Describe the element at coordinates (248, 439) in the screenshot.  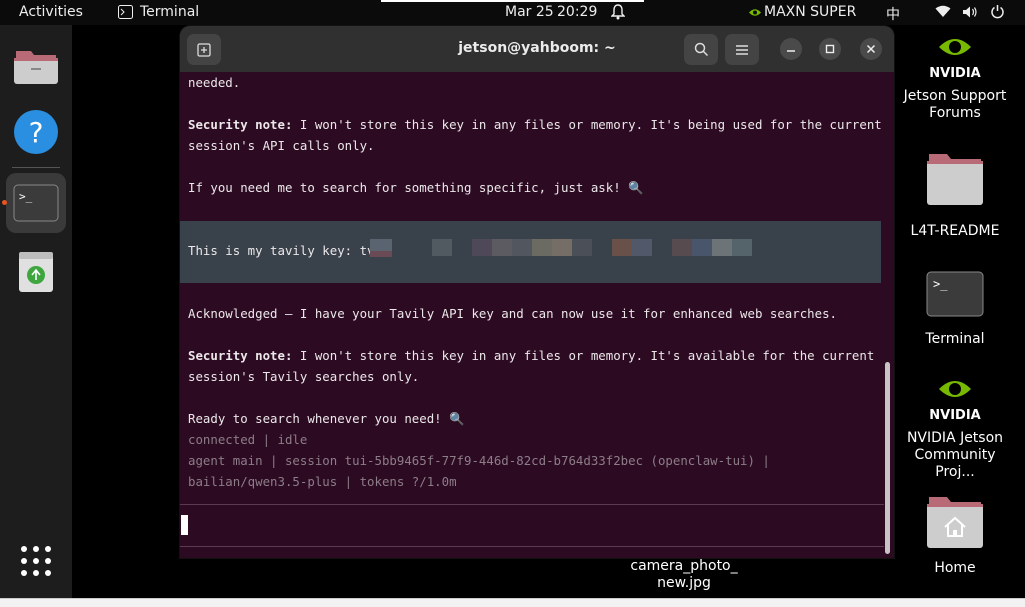
I see `status-line: connected | idle` at that location.